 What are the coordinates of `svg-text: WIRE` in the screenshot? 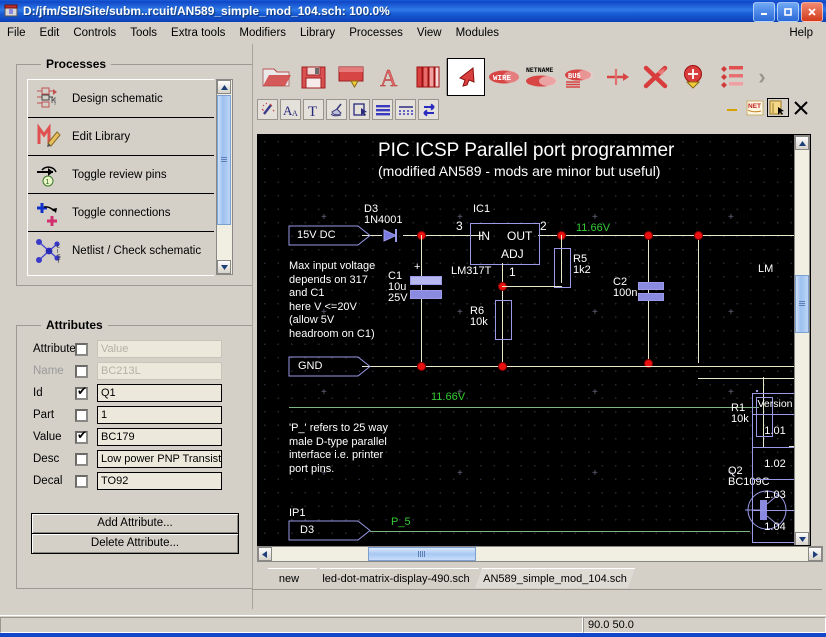 It's located at (502, 79).